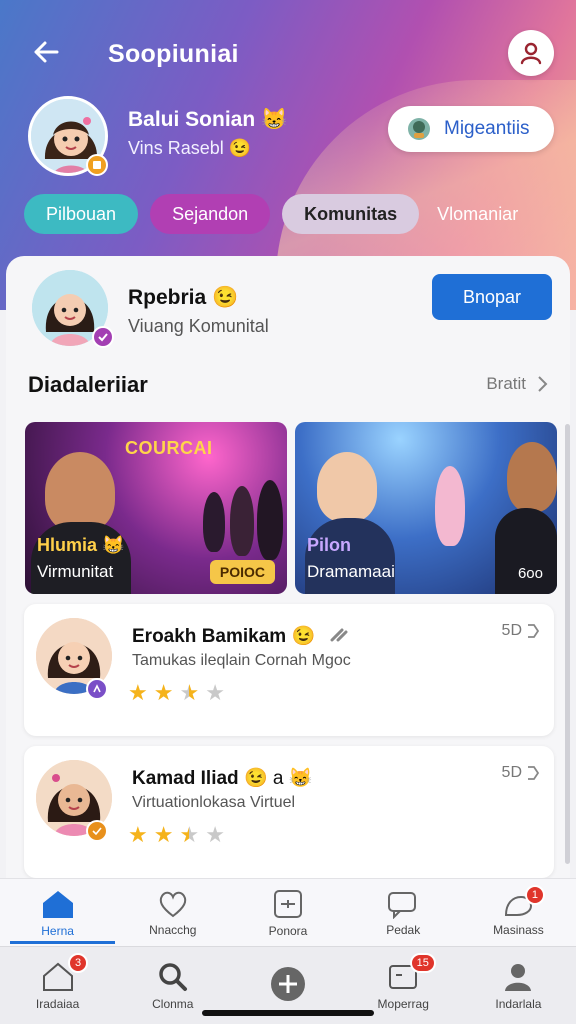 This screenshot has width=576, height=1024. What do you see at coordinates (242, 572) in the screenshot?
I see `featured-tag: POIOC` at bounding box center [242, 572].